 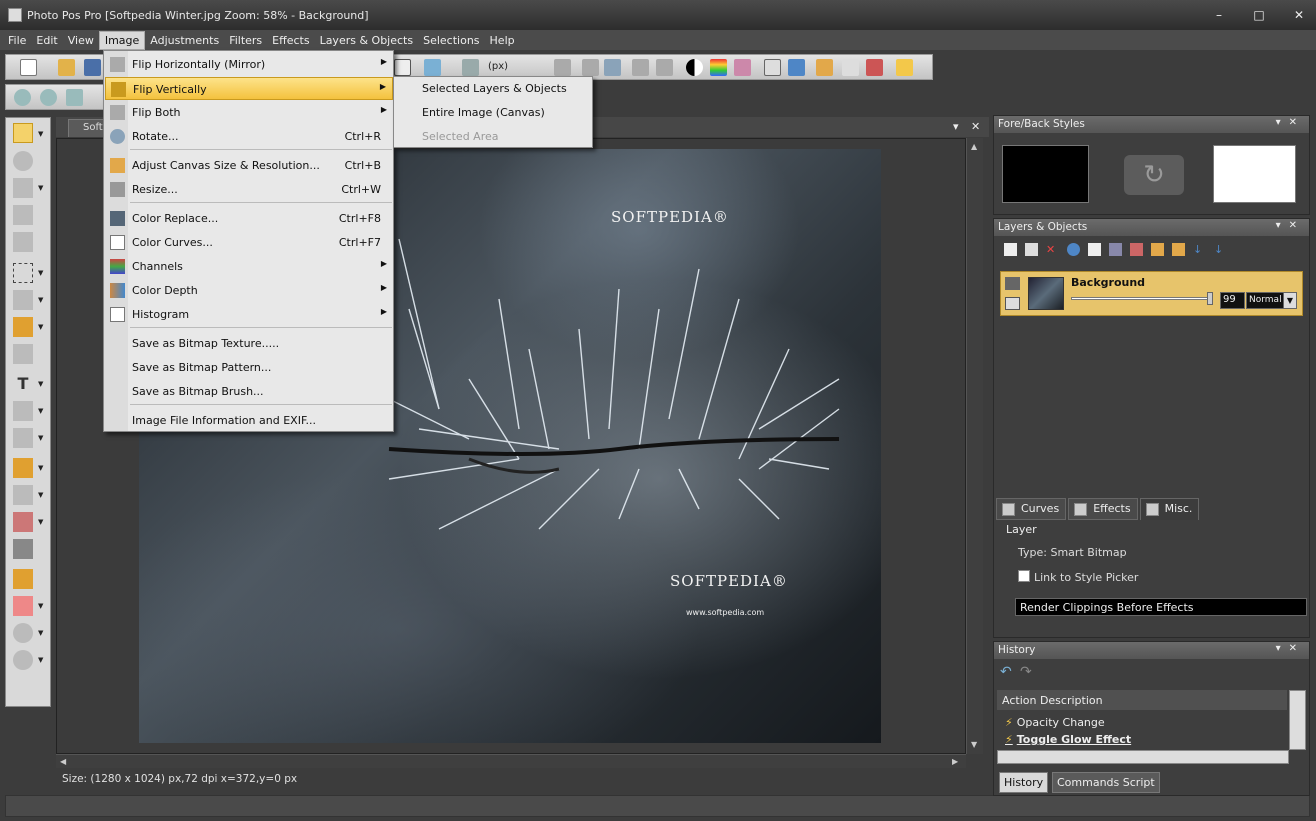 I want to click on background-swatch, so click(x=1254, y=174).